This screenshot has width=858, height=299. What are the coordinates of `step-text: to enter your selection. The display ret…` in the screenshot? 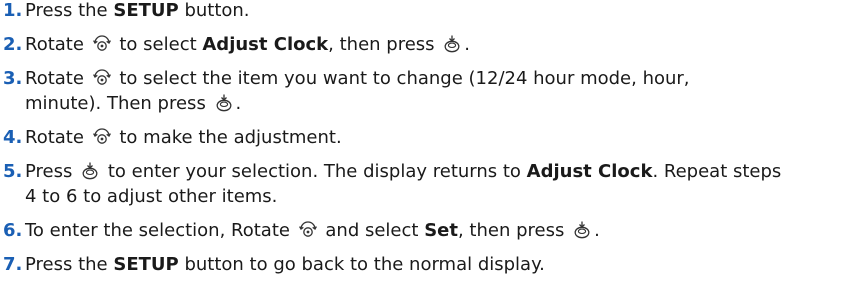 It's located at (314, 171).